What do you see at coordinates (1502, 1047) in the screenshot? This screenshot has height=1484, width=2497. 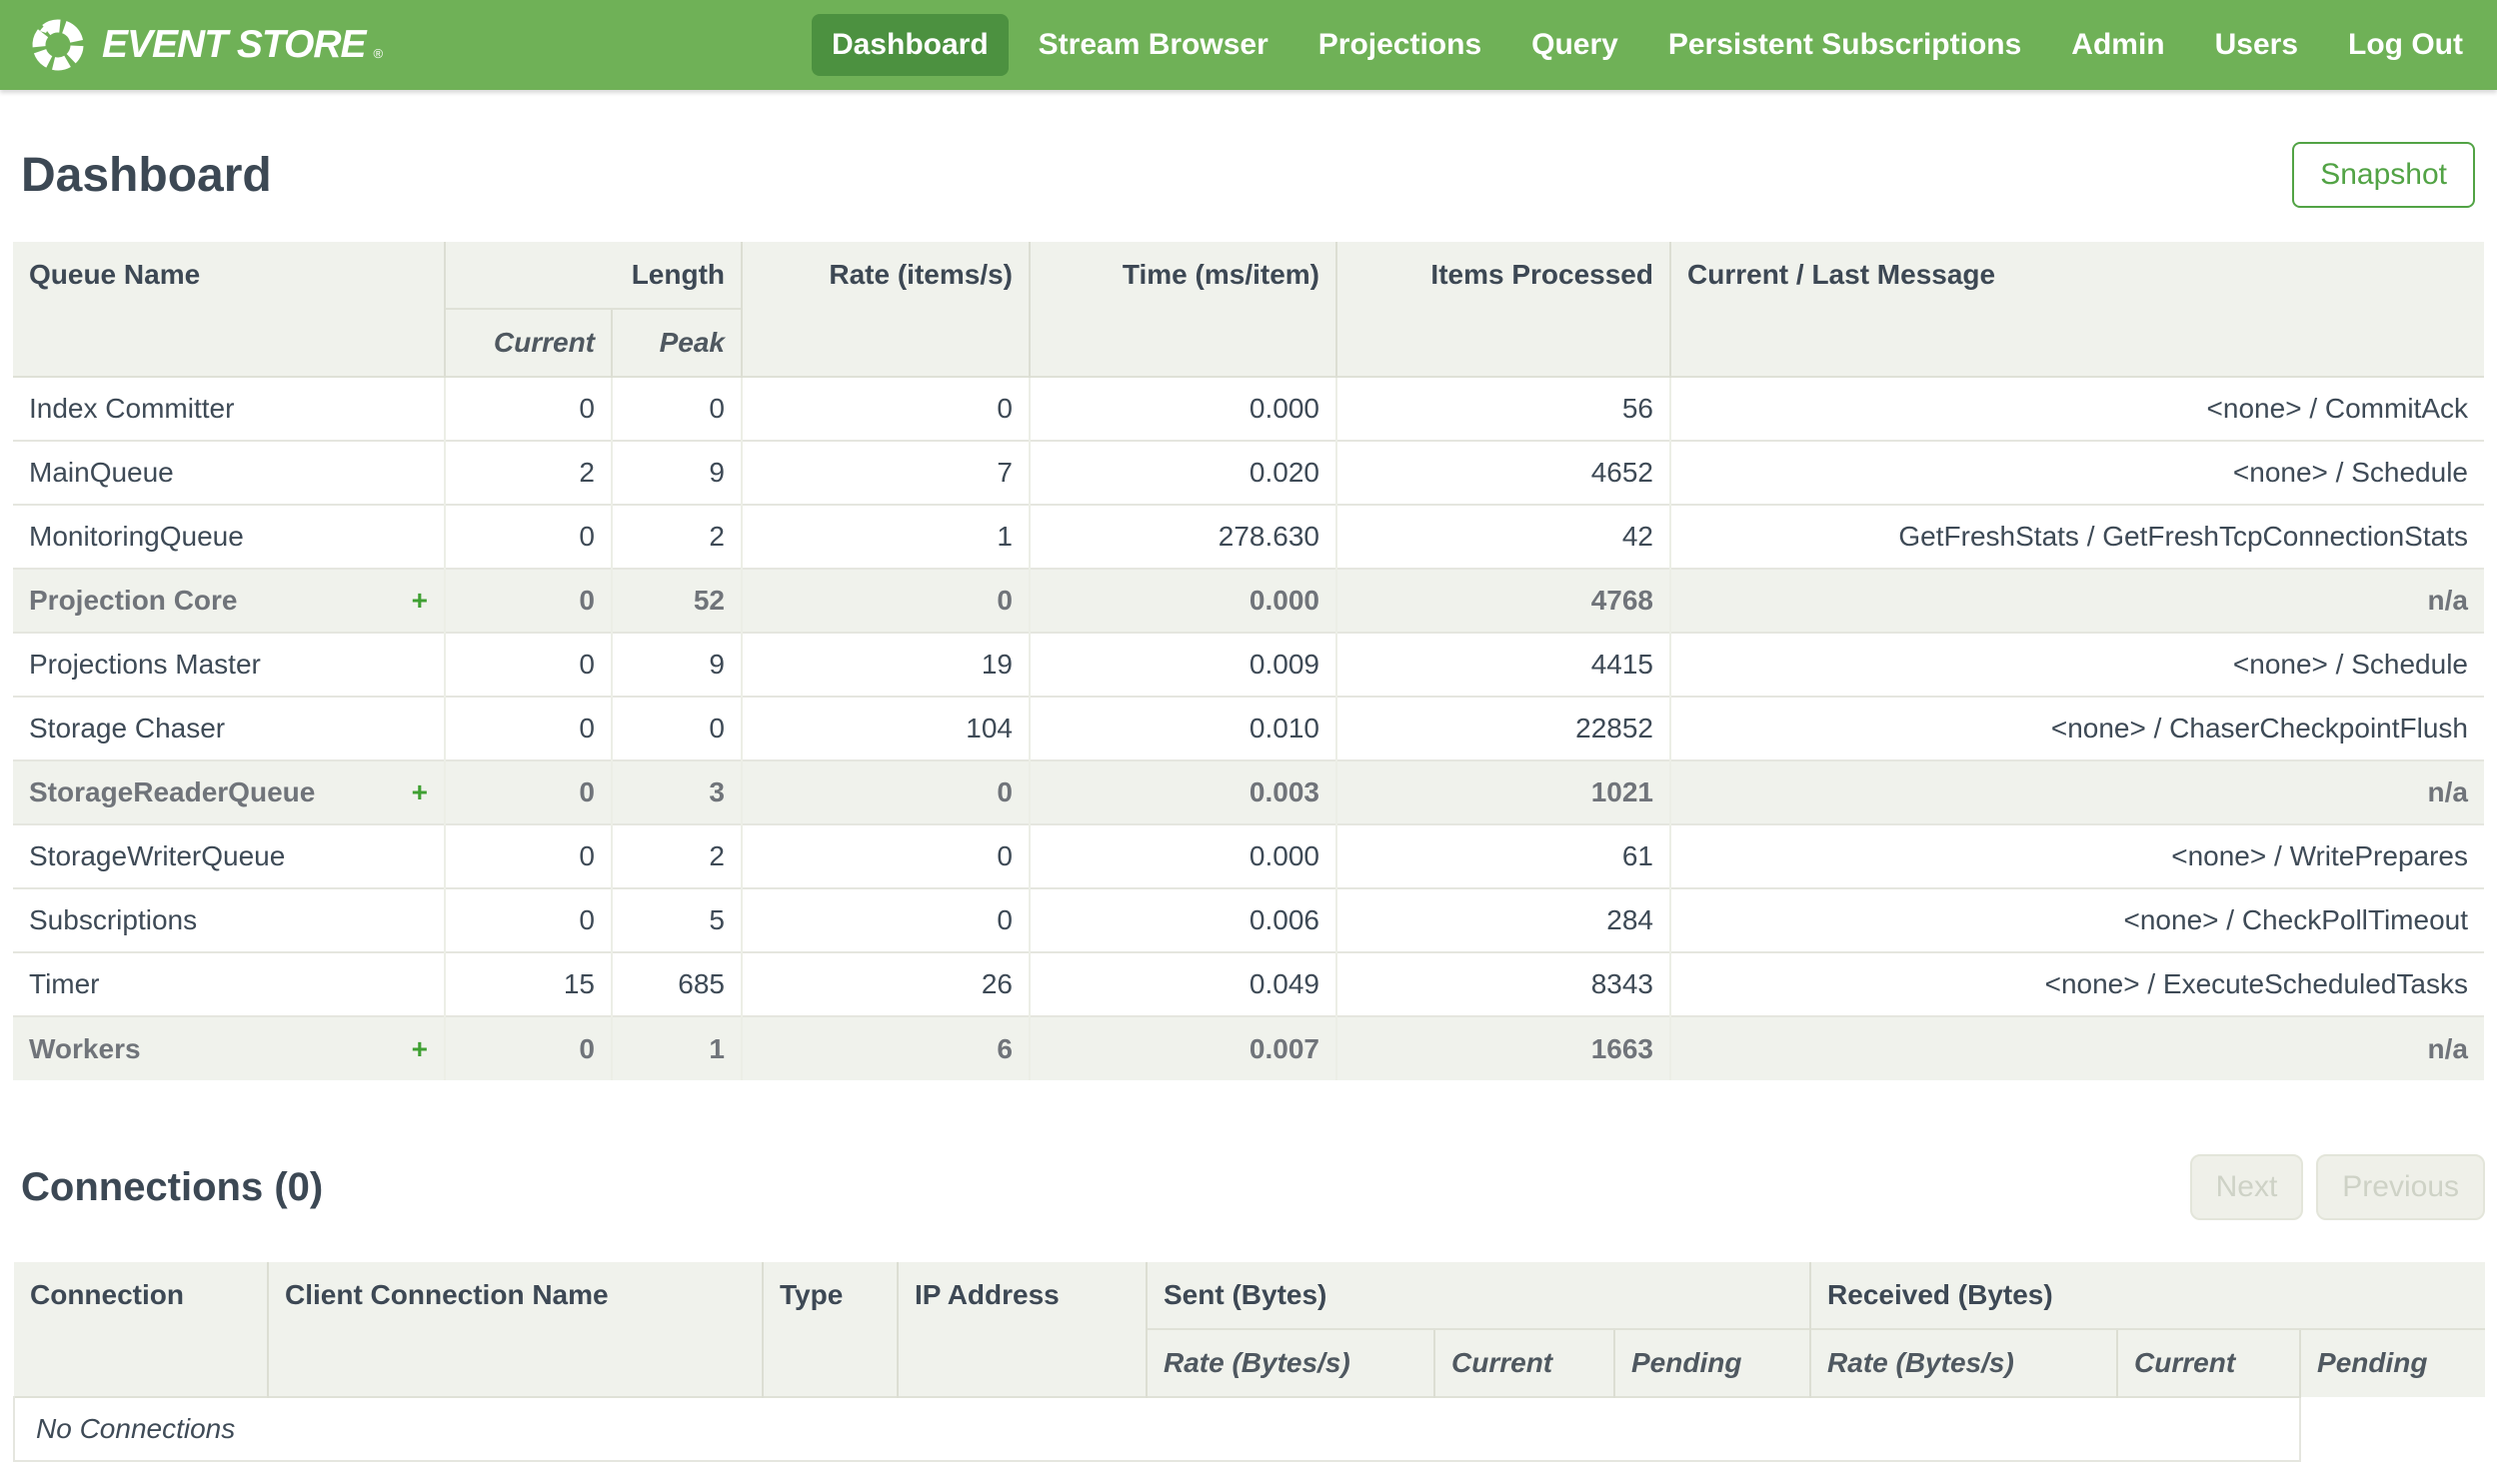 I see `items-processed-cell: 1663` at bounding box center [1502, 1047].